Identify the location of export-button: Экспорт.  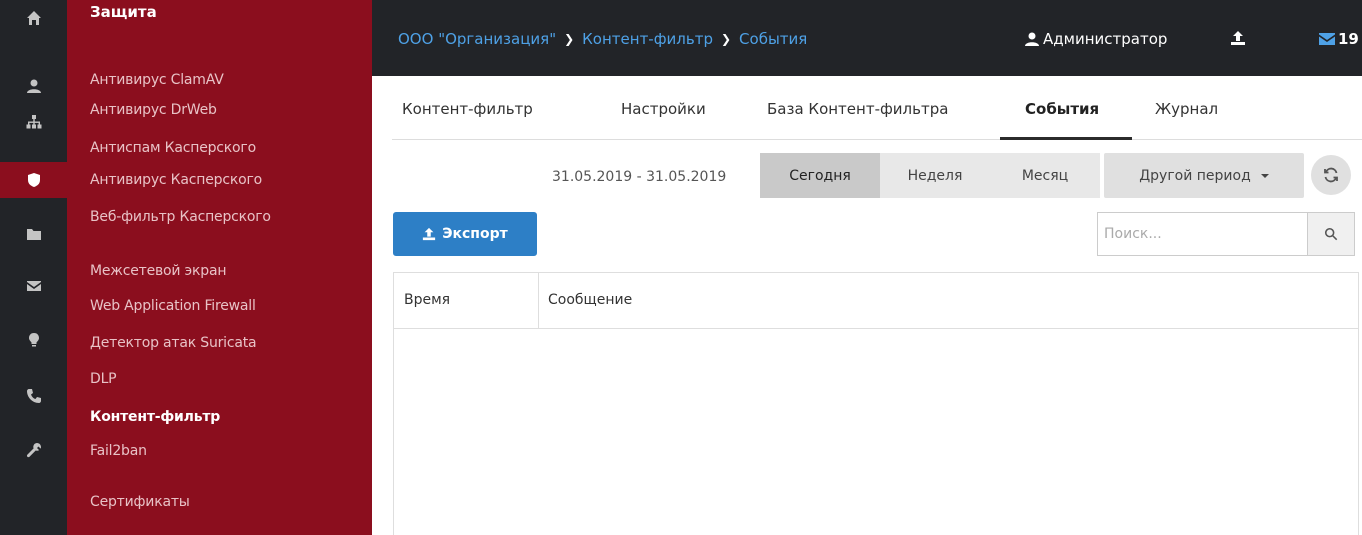
(465, 234).